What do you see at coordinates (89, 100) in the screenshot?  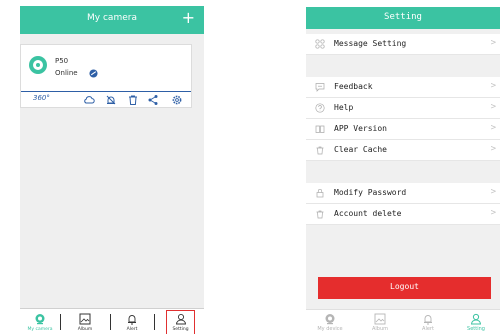 I see `cloud-icon` at bounding box center [89, 100].